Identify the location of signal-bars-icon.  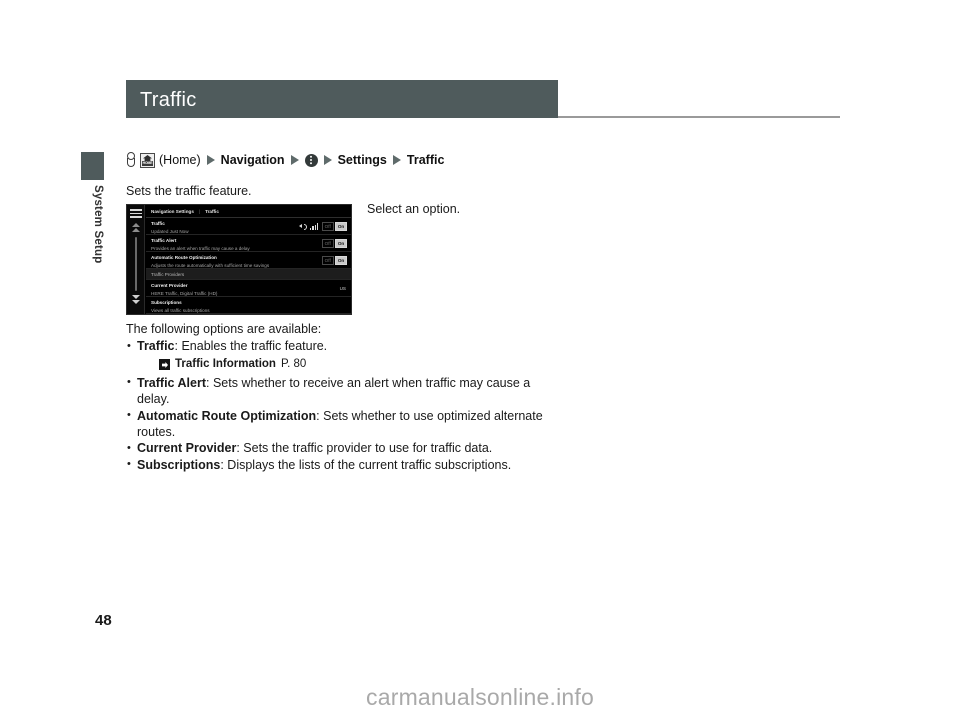
(314, 226).